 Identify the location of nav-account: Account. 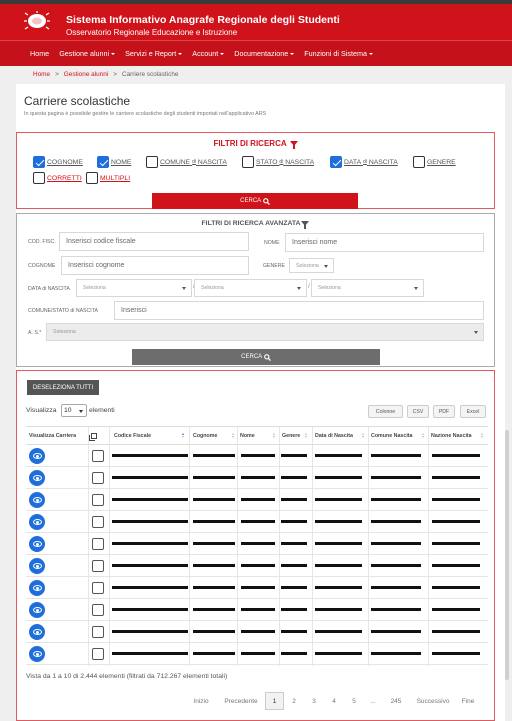
(208, 53).